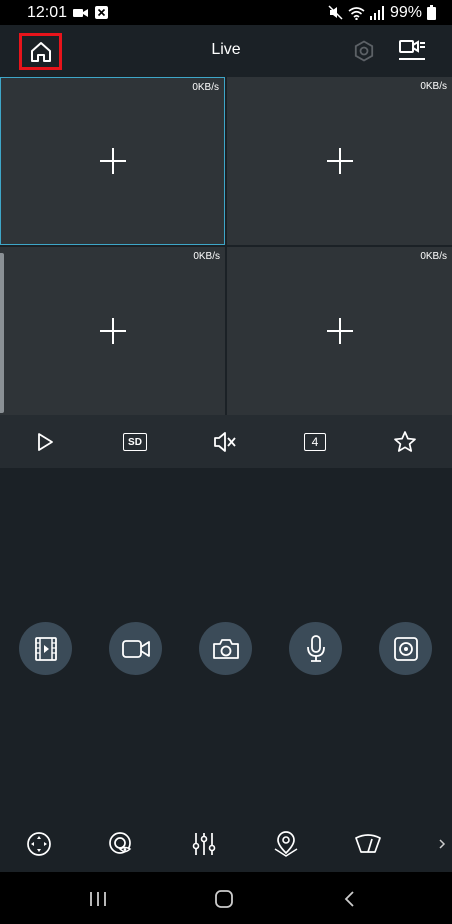  What do you see at coordinates (431, 12) in the screenshot?
I see `battery-icon` at bounding box center [431, 12].